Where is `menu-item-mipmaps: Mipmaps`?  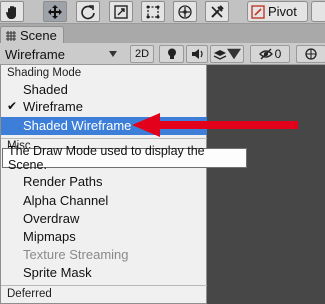
menu-item-mipmaps: Mipmaps is located at coordinates (104, 237).